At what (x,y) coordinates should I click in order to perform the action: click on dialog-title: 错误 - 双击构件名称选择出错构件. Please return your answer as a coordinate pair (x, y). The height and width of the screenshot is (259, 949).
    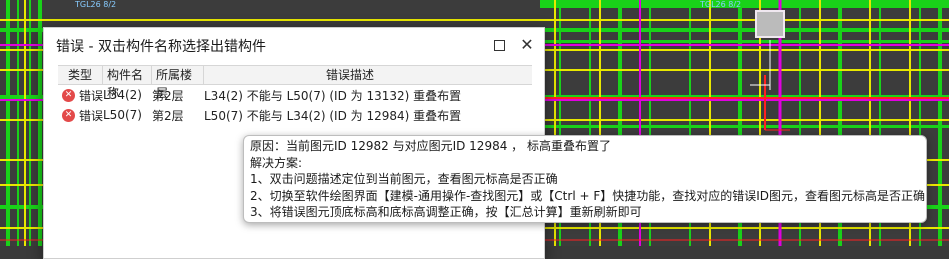
    Looking at the image, I should click on (161, 47).